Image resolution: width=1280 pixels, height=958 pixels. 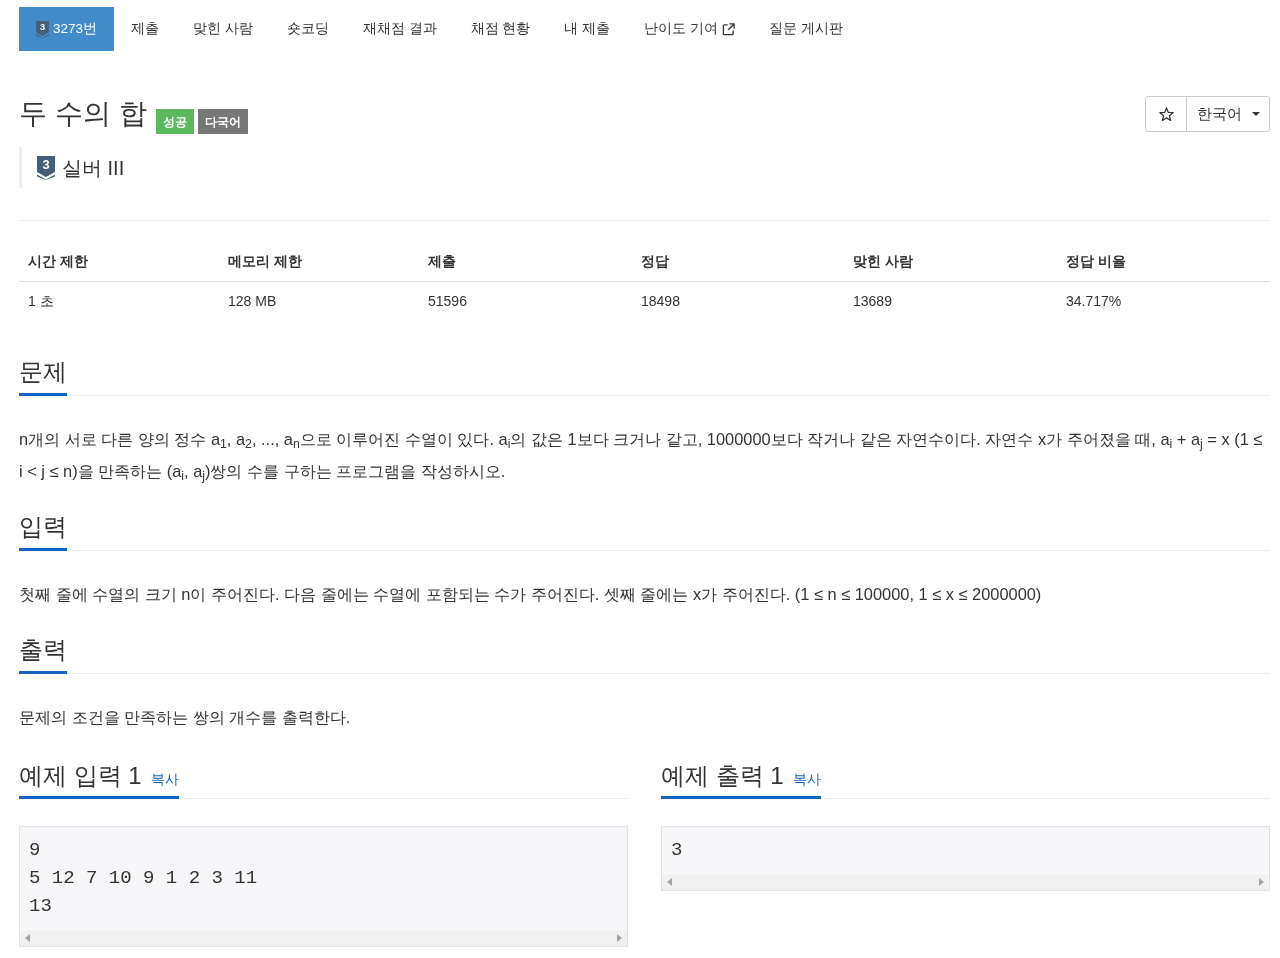 I want to click on section-text: 문제의 조건을 만족하는 쌍의 개수를 출력한다., so click(x=185, y=717).